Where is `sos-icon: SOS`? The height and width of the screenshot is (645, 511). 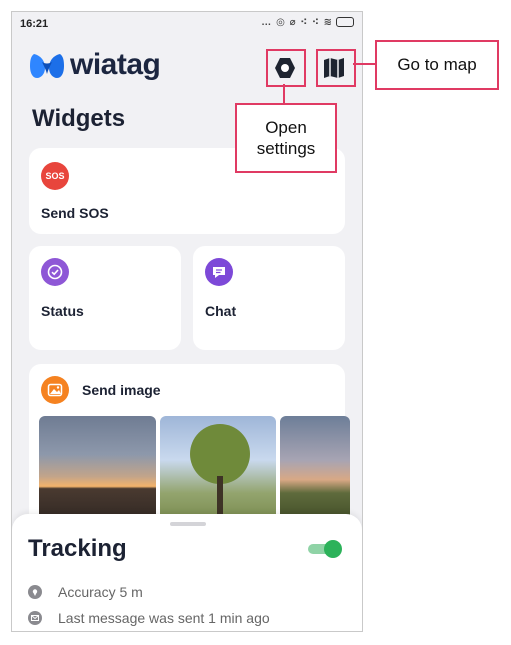
sos-icon: SOS is located at coordinates (55, 176).